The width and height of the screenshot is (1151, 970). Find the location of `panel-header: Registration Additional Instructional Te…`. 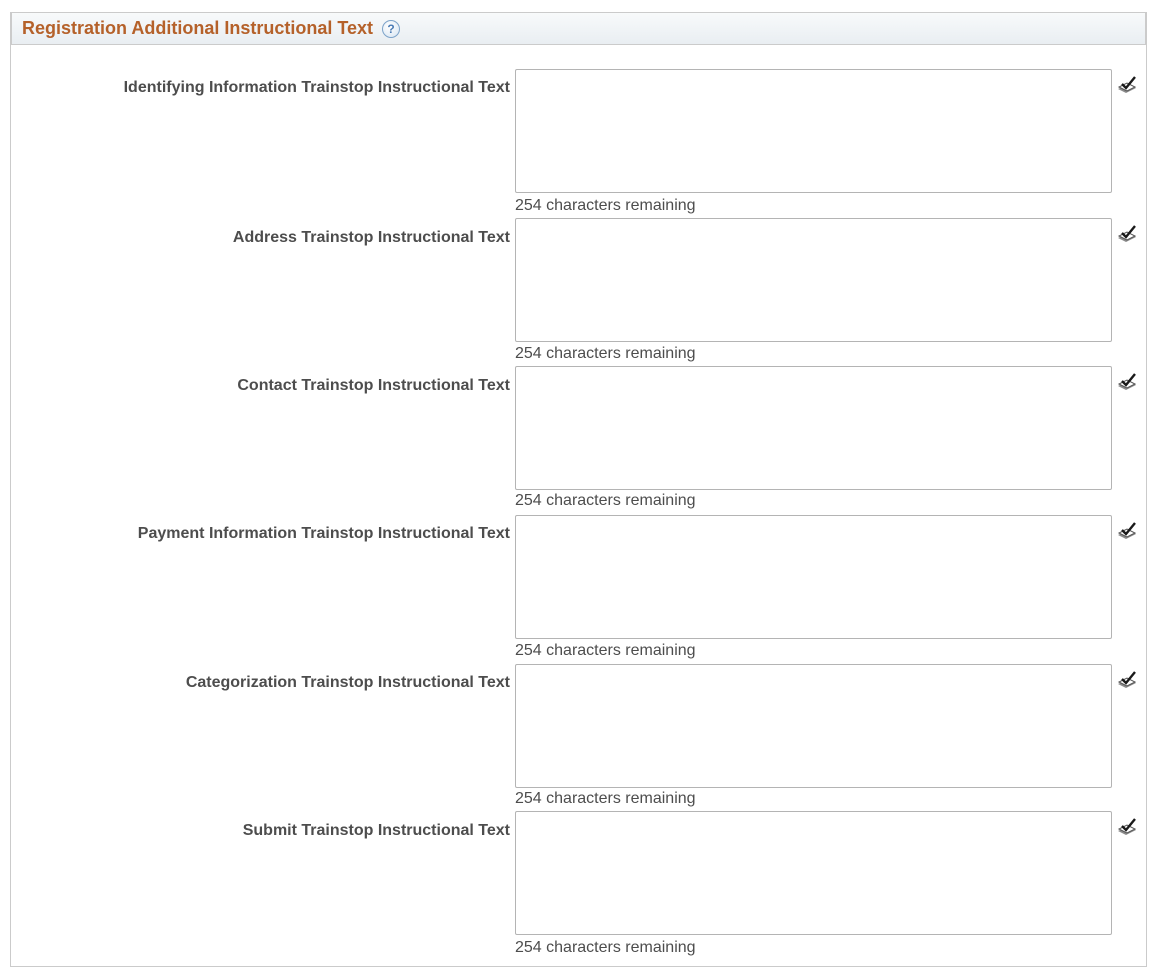

panel-header: Registration Additional Instructional Te… is located at coordinates (578, 28).